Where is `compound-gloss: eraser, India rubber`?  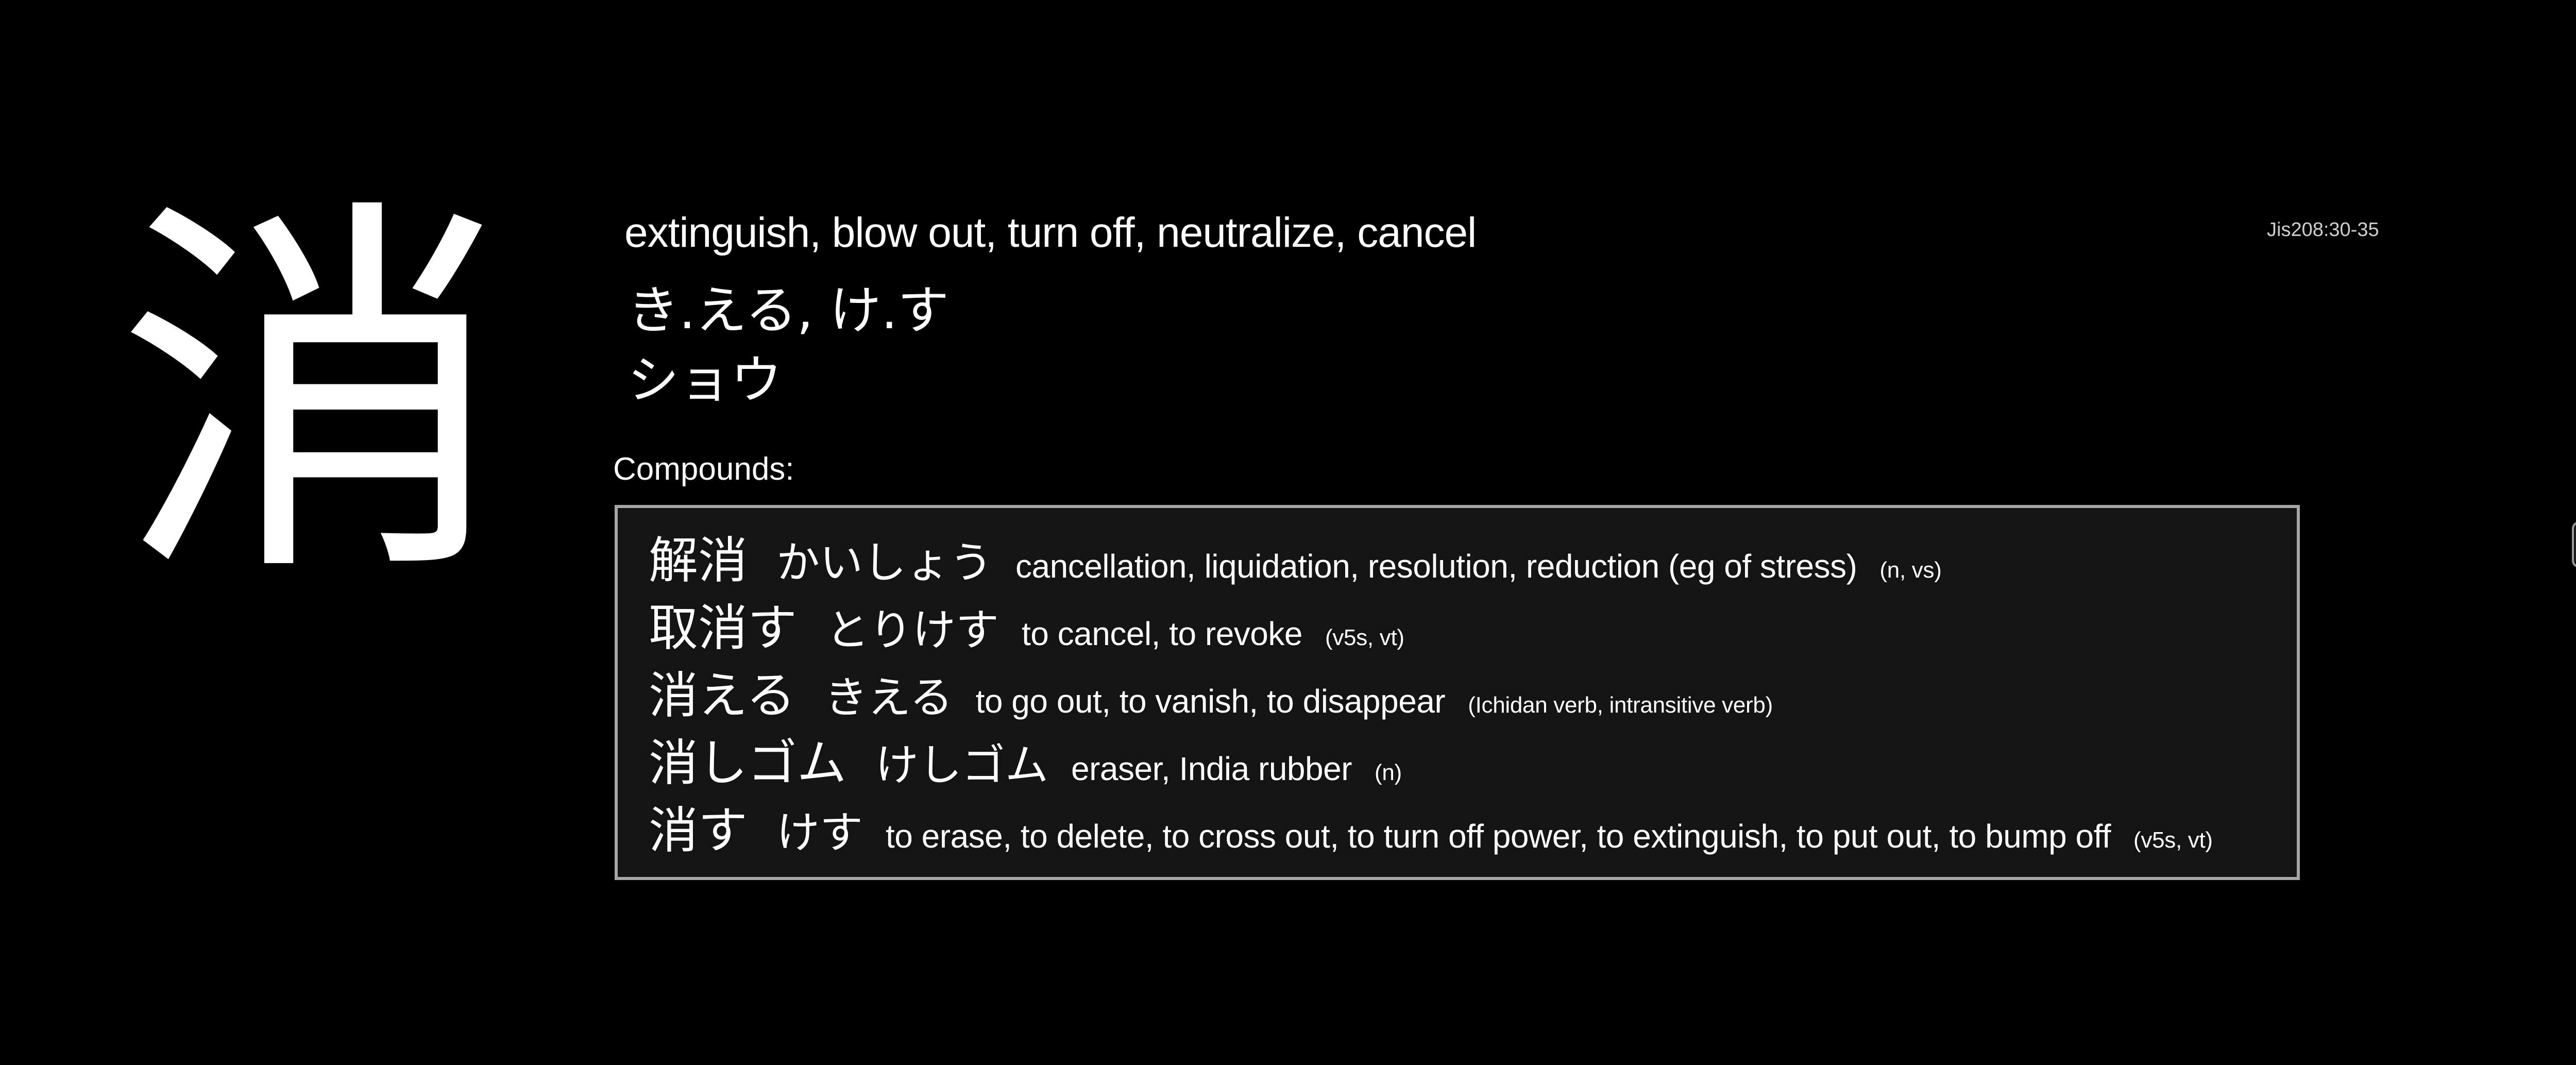
compound-gloss: eraser, India rubber is located at coordinates (1211, 768).